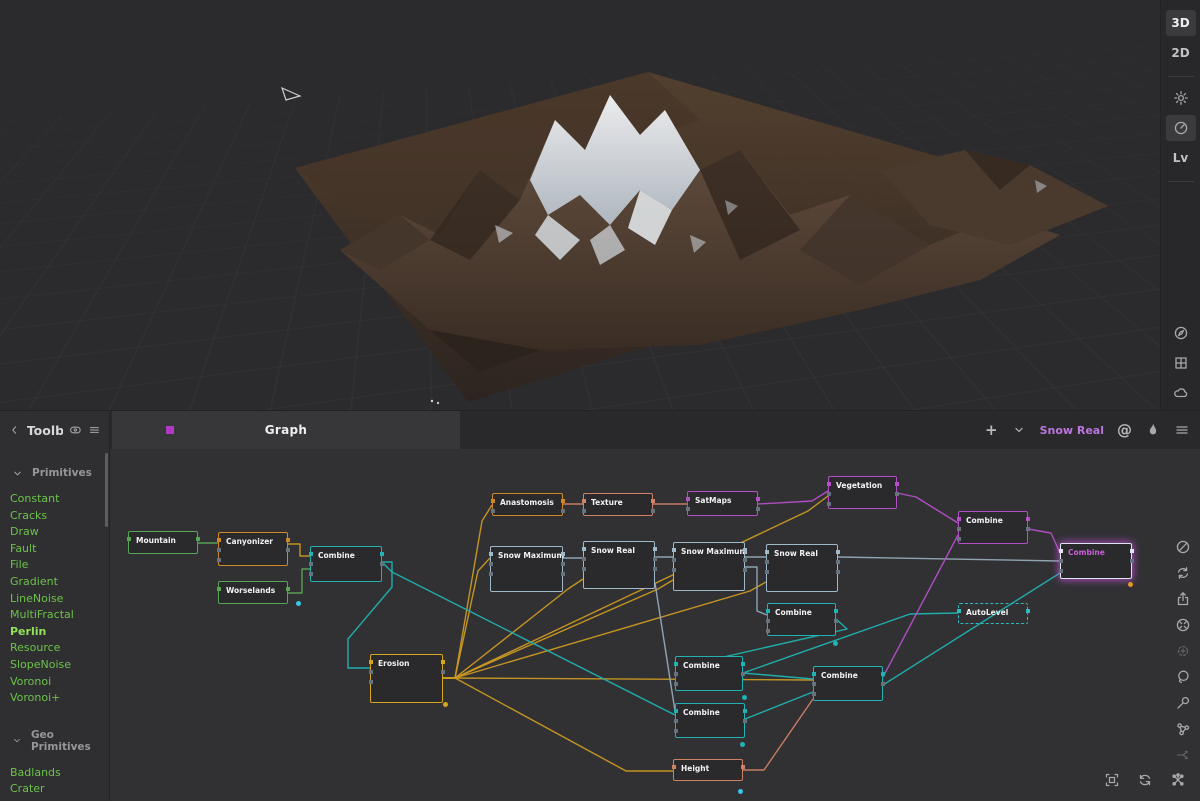 The height and width of the screenshot is (801, 1200). I want to click on graph-node-erosion: Erosion, so click(406, 678).